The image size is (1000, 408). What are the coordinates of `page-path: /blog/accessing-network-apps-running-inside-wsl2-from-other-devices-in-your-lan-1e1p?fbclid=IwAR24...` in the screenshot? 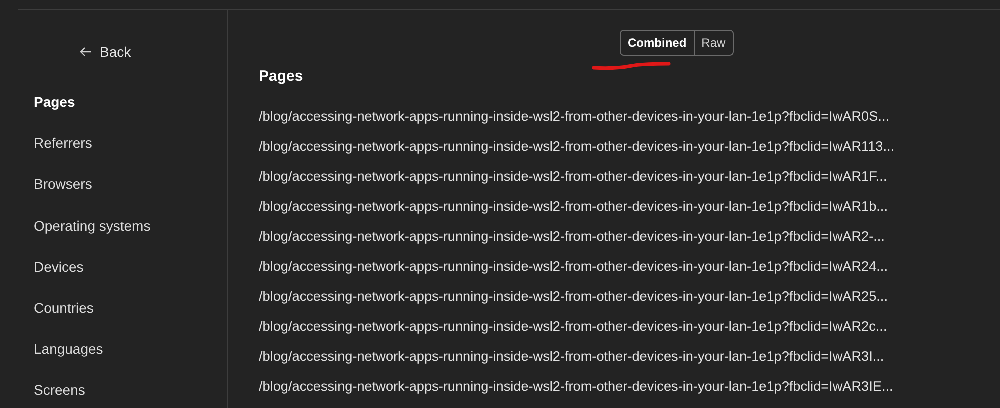 It's located at (573, 266).